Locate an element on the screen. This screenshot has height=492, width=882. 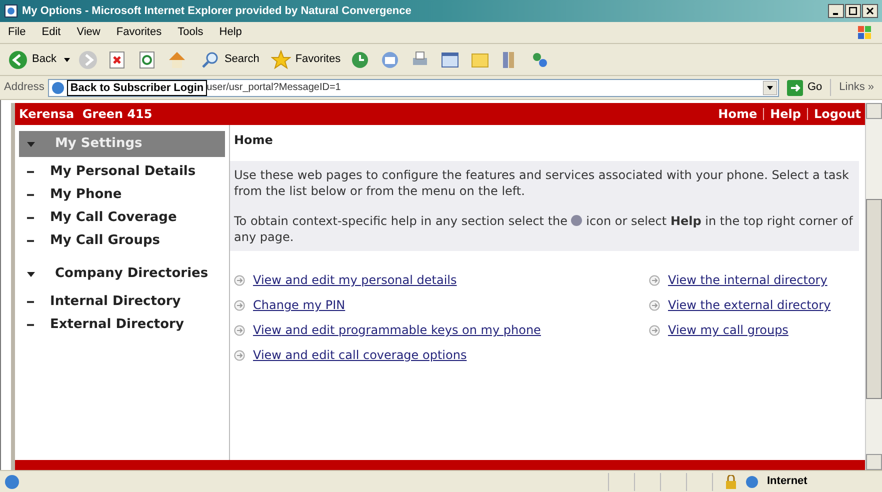
go-button: Go is located at coordinates (804, 87).